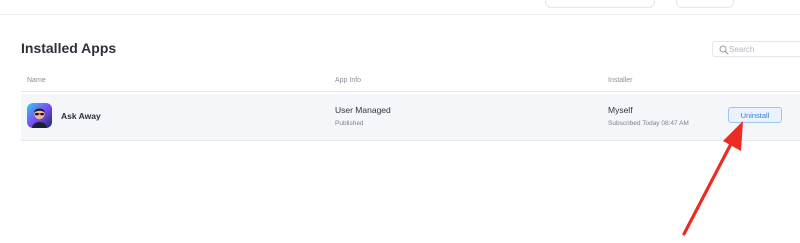  What do you see at coordinates (363, 110) in the screenshot?
I see `app-info-value: User Managed` at bounding box center [363, 110].